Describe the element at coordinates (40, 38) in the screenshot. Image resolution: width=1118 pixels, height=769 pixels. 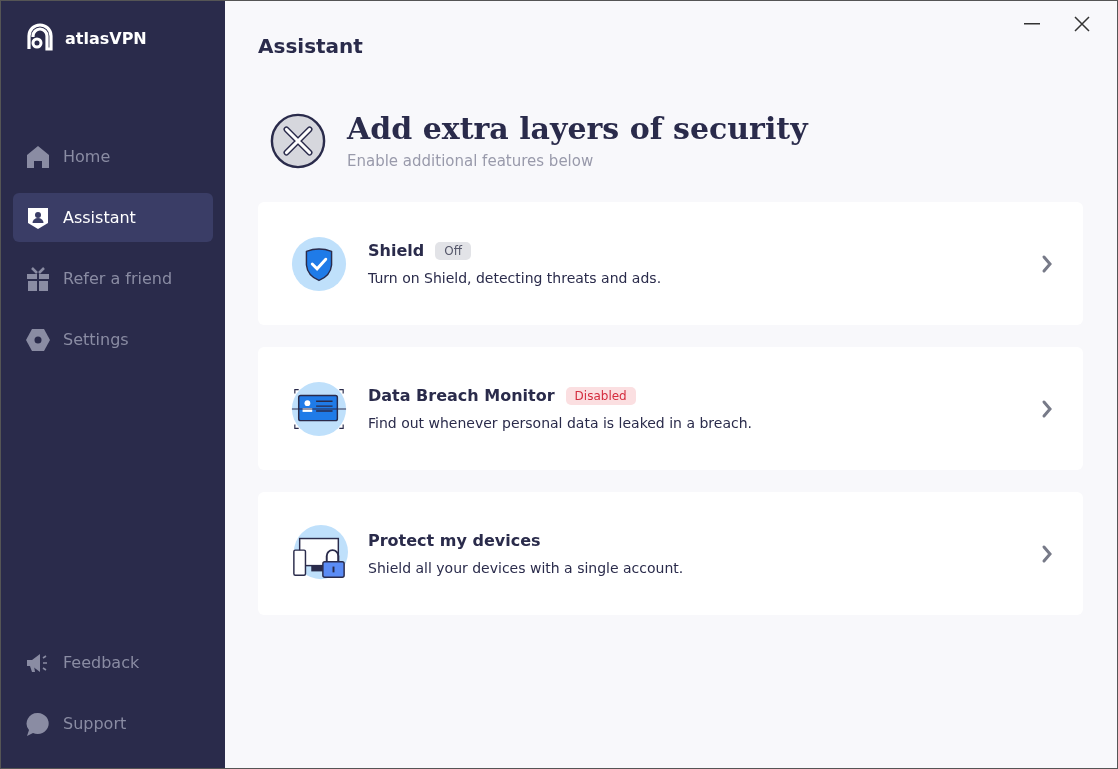
I see `logo-icon` at that location.